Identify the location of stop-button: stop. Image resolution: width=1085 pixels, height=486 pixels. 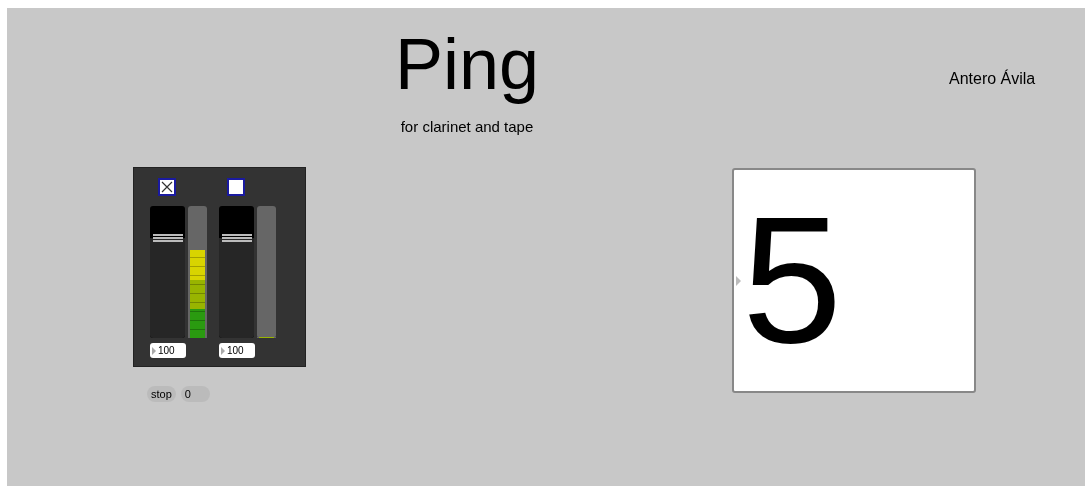
(161, 394).